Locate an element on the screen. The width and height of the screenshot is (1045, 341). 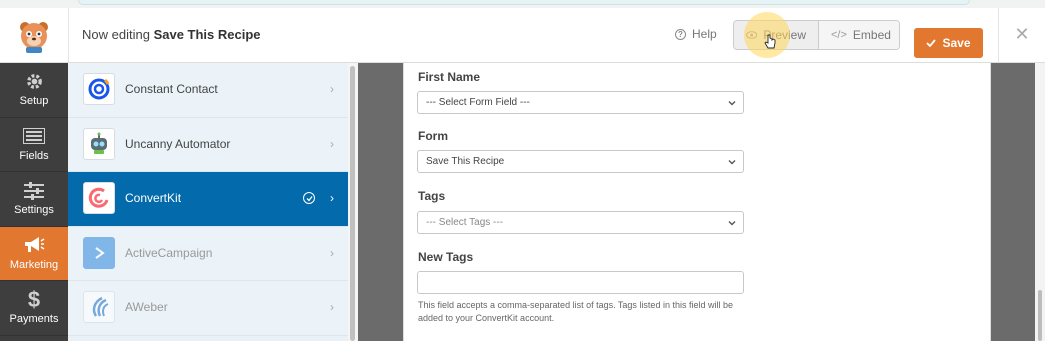
form-name: Save This Recipe is located at coordinates (207, 34).